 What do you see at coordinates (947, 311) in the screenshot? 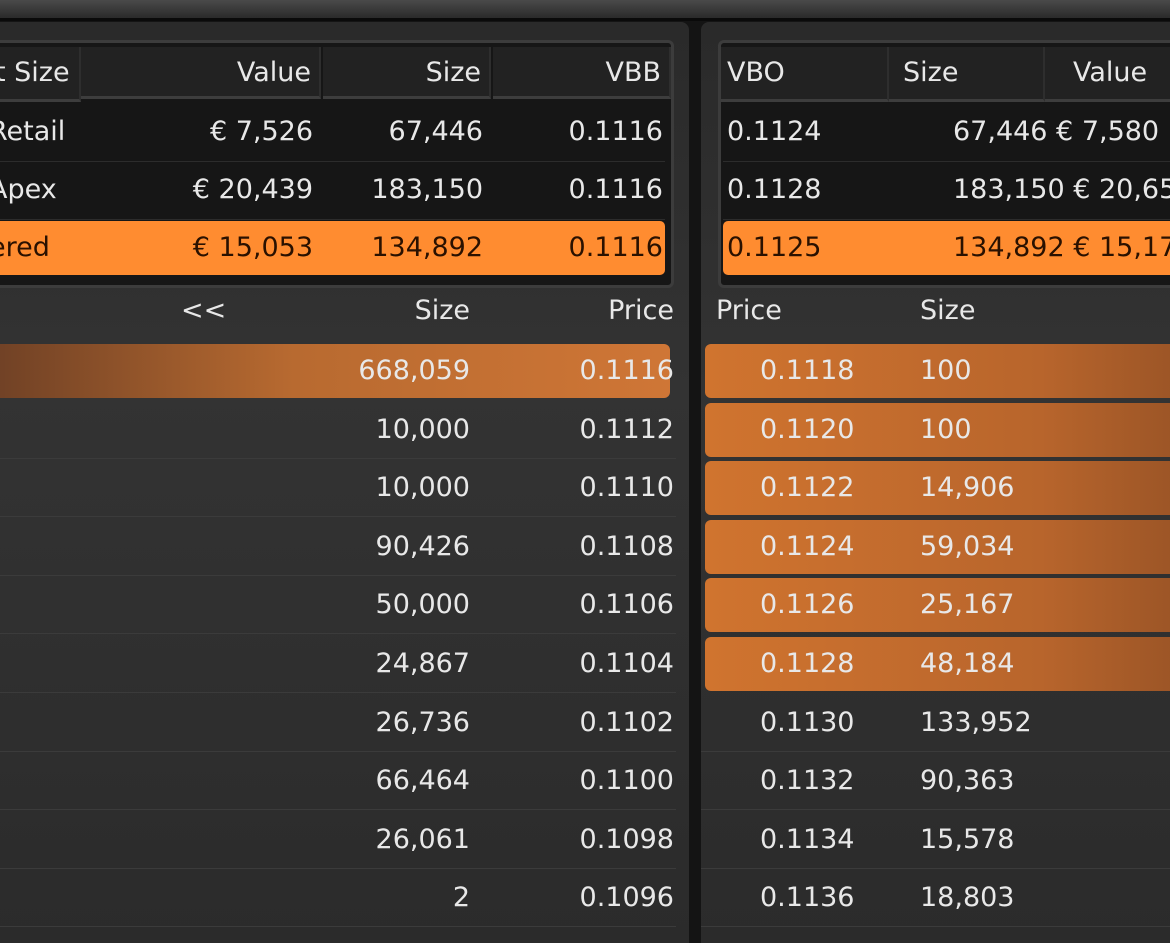
I see `ask-size-header: Size` at bounding box center [947, 311].